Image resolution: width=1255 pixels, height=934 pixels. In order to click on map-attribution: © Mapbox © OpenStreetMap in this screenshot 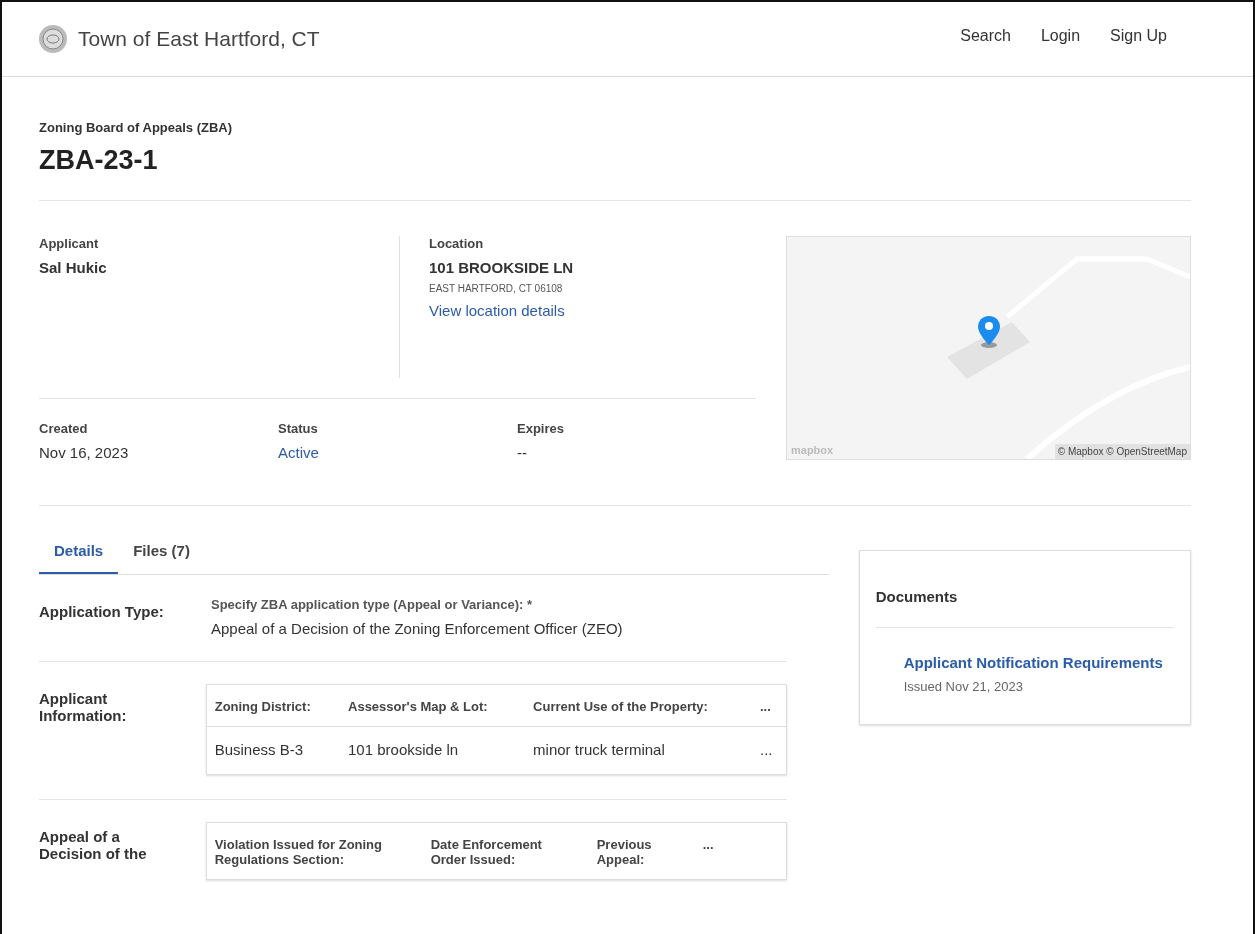, I will do `click(1122, 451)`.